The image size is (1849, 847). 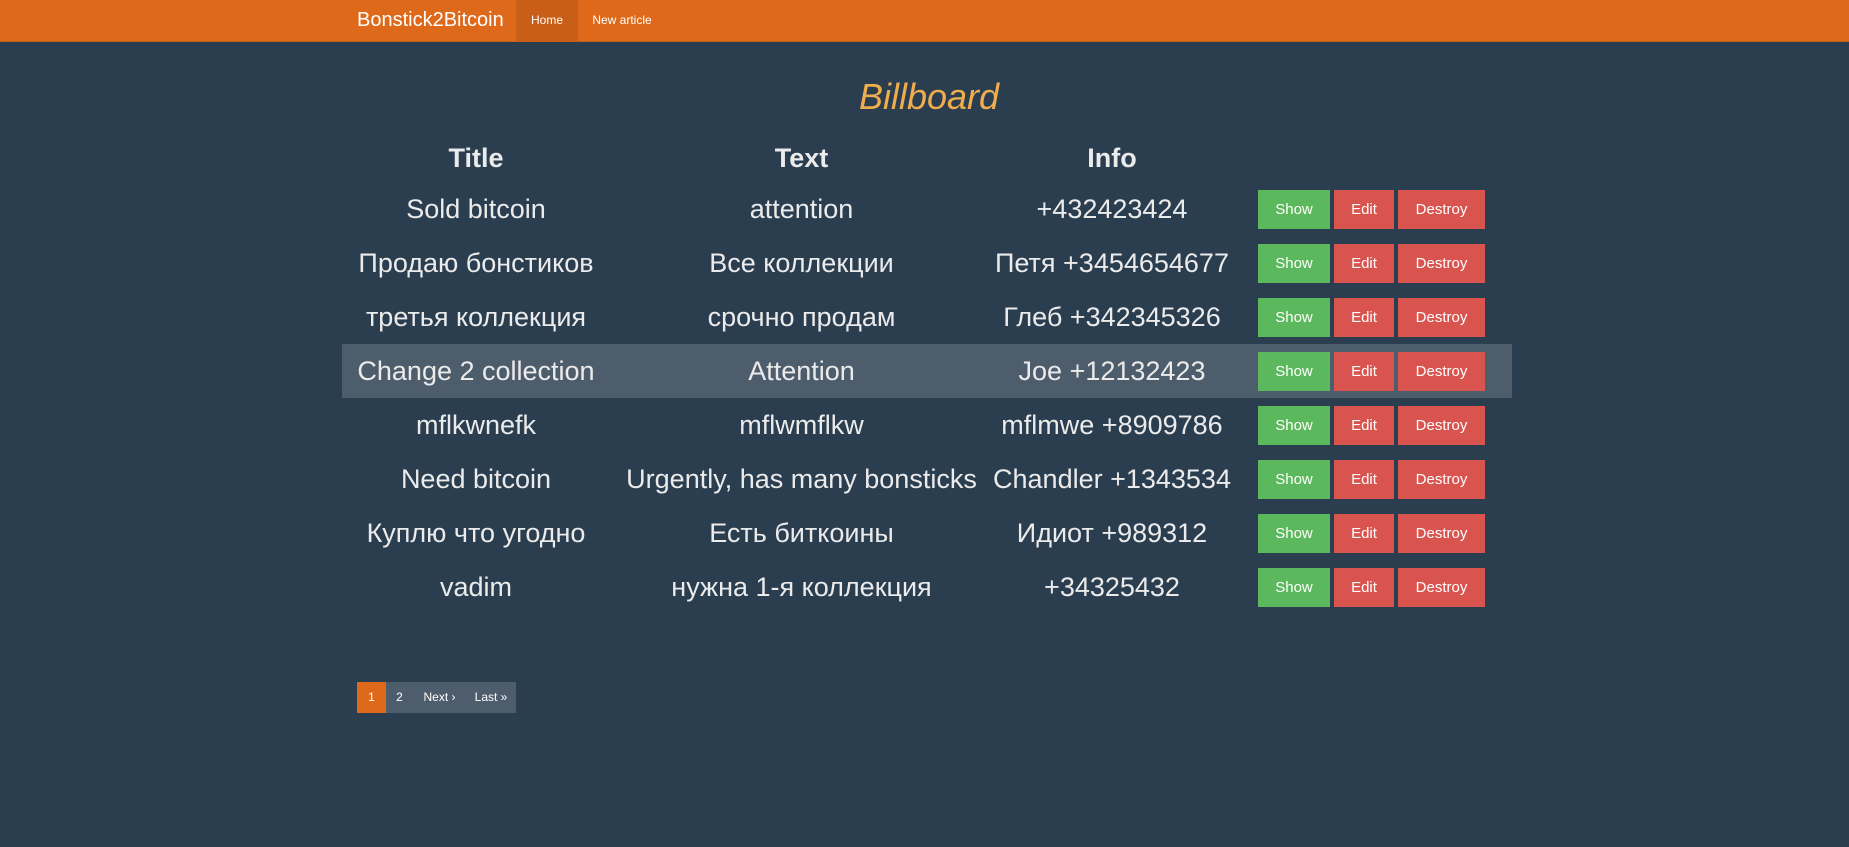 I want to click on column-header-text: Text, so click(x=801, y=158).